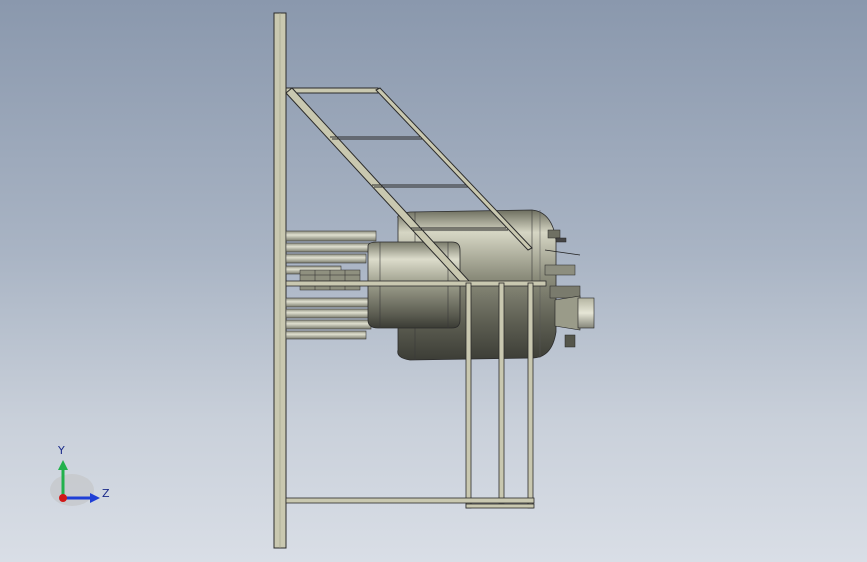 The image size is (867, 562). Describe the element at coordinates (61, 450) in the screenshot. I see `y-axis-label: Y` at that location.